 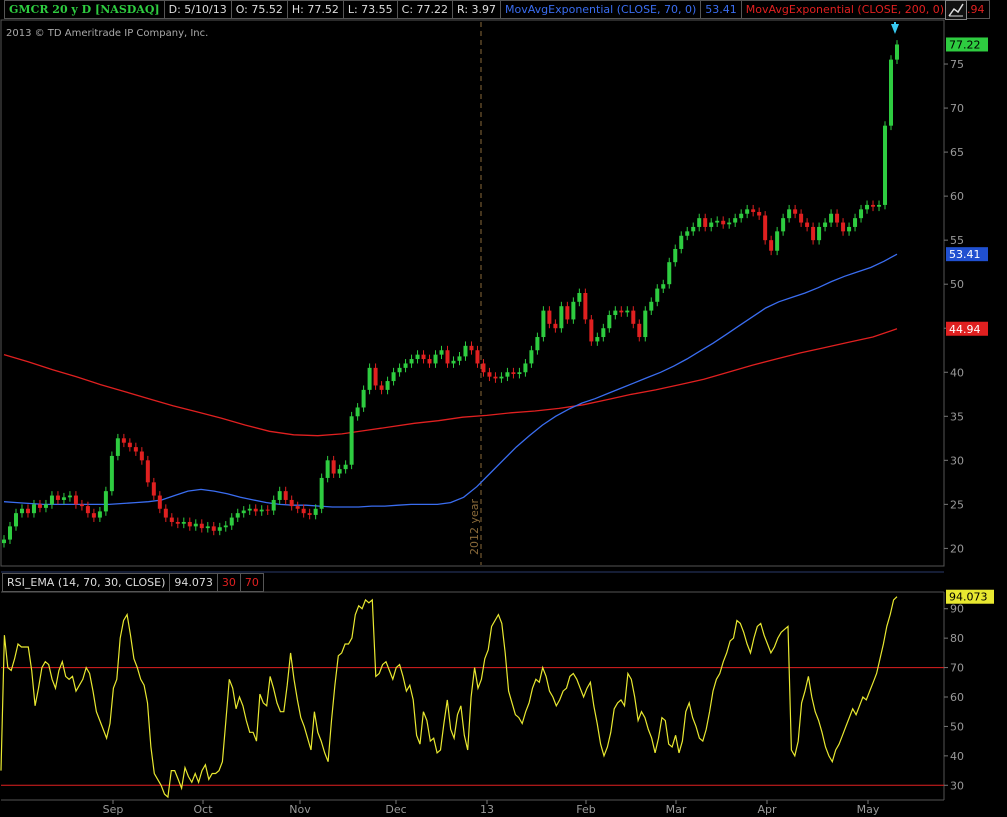 I want to click on symbol-label: GMCR 20 y D [NASDAQ], so click(x=84, y=9).